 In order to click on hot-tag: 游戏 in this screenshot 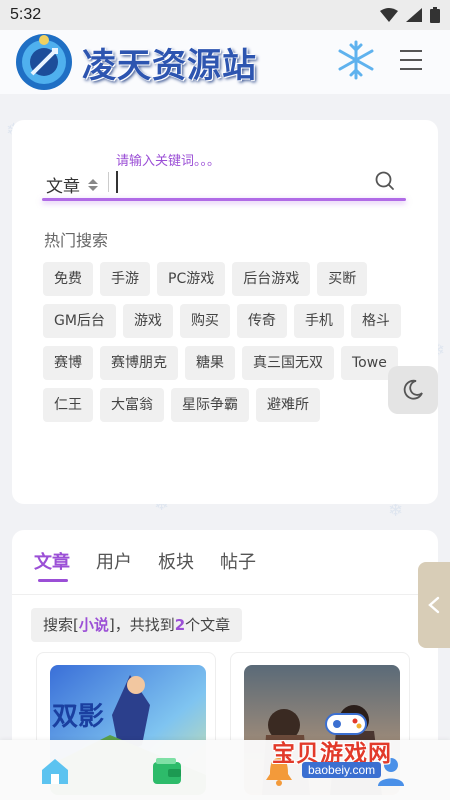, I will do `click(147, 321)`.